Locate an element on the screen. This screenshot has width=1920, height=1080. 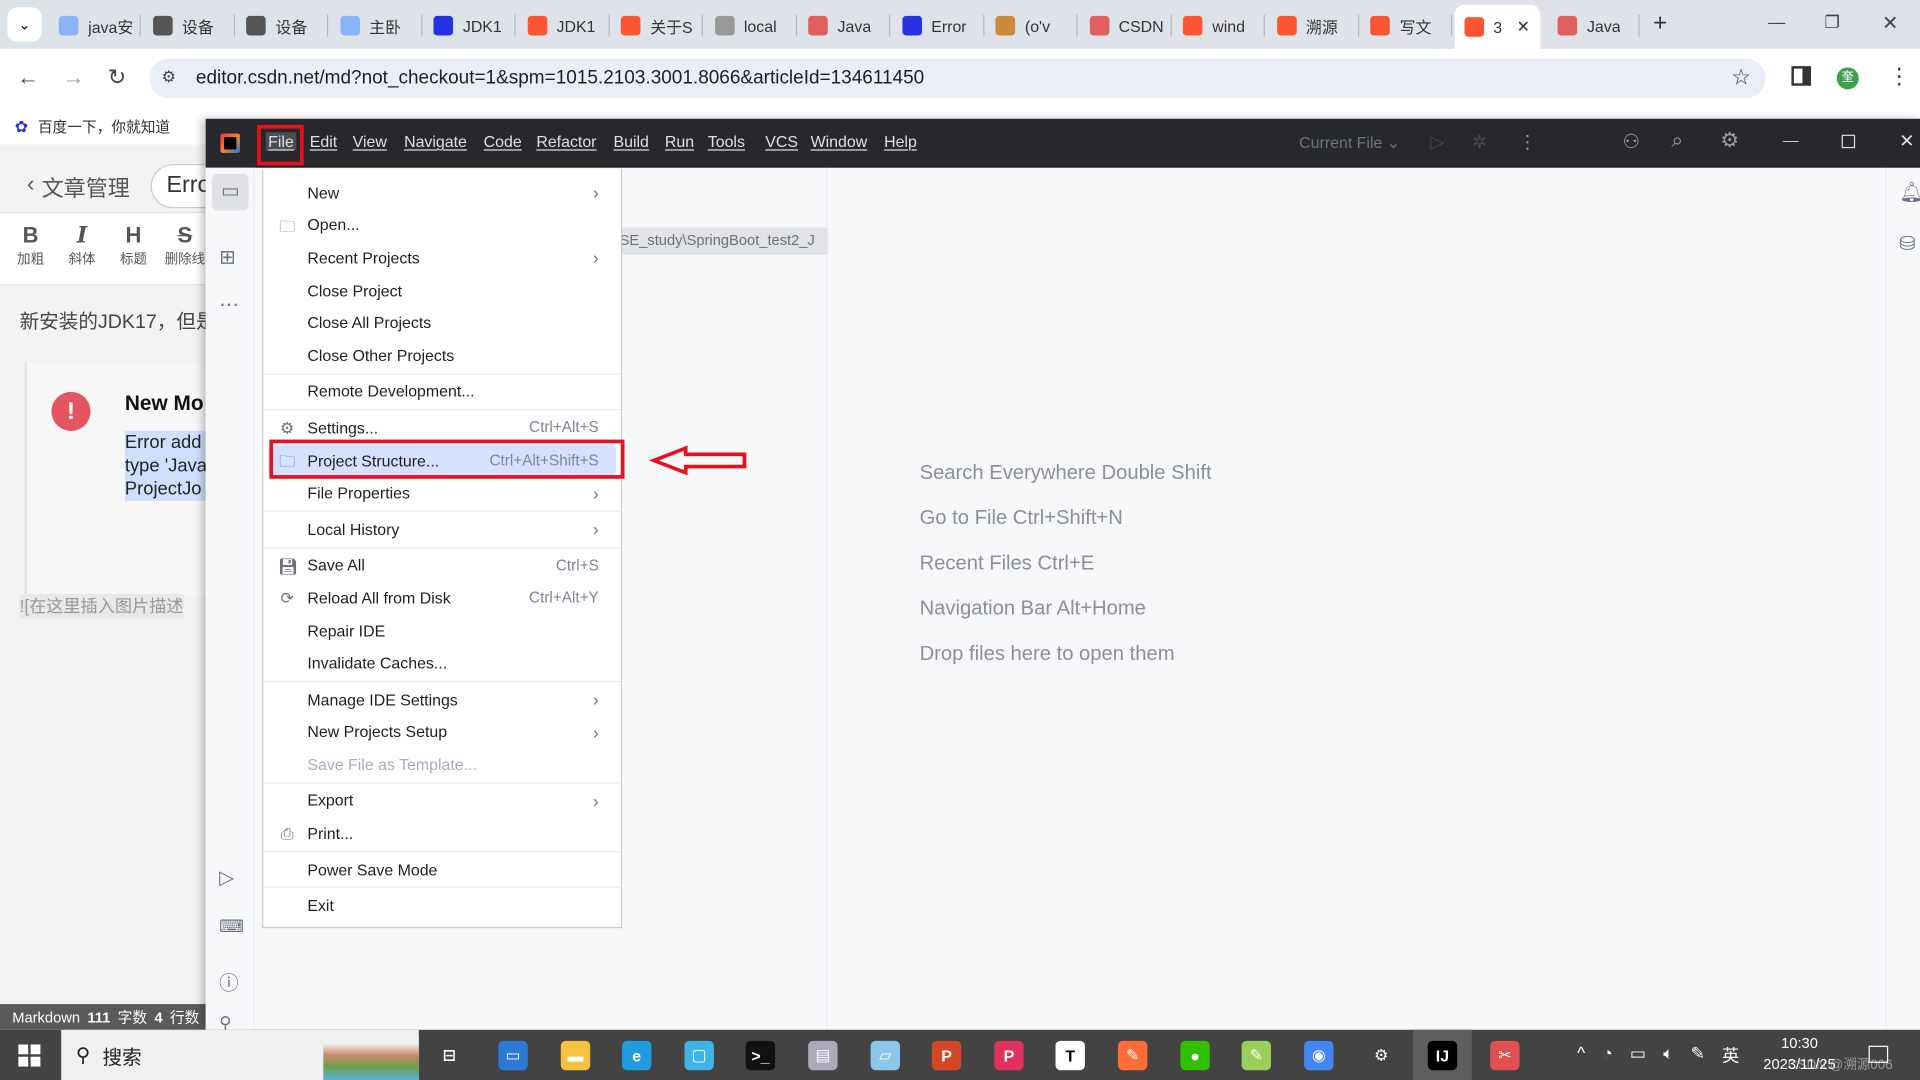
menu-item-close-all-projects: Close All Projects is located at coordinates (442, 323).